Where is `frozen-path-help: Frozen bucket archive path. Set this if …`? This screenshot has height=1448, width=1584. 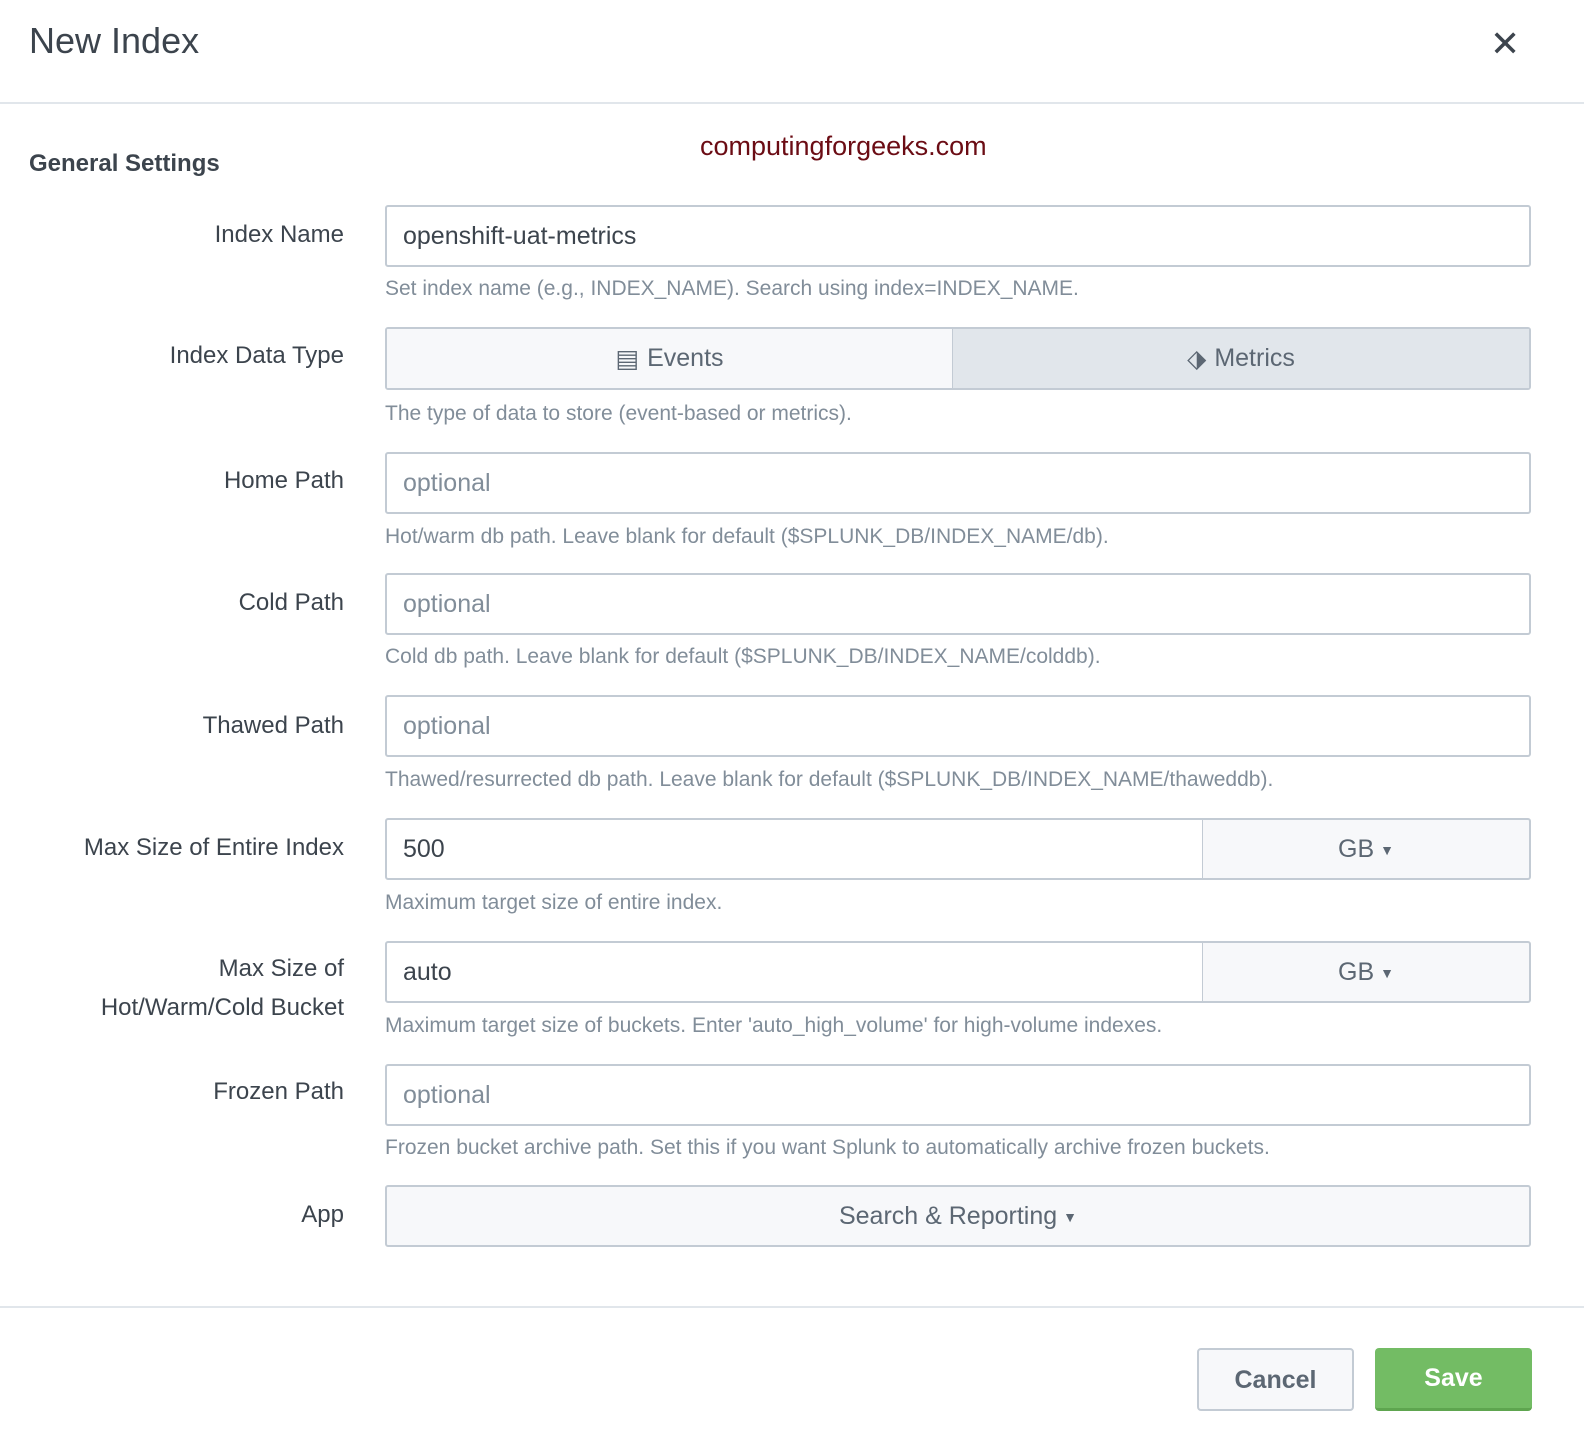
frozen-path-help: Frozen bucket archive path. Set this if … is located at coordinates (827, 1147).